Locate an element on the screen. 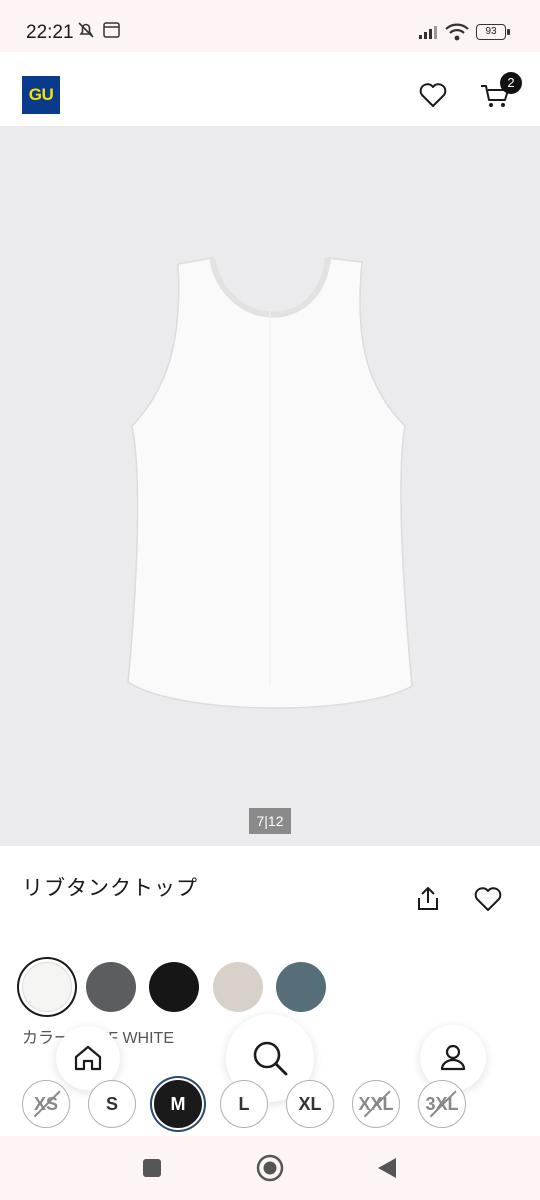  image-page-indicator: 7|12 is located at coordinates (270, 821).